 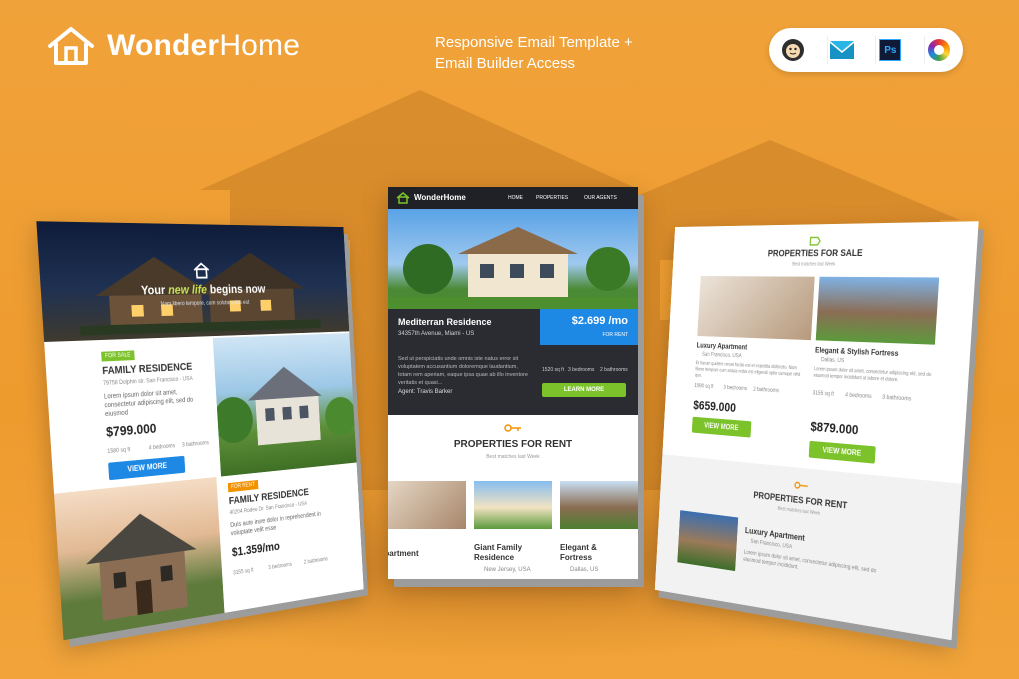 What do you see at coordinates (553, 370) in the screenshot?
I see `listing-area: 1520 sq ft` at bounding box center [553, 370].